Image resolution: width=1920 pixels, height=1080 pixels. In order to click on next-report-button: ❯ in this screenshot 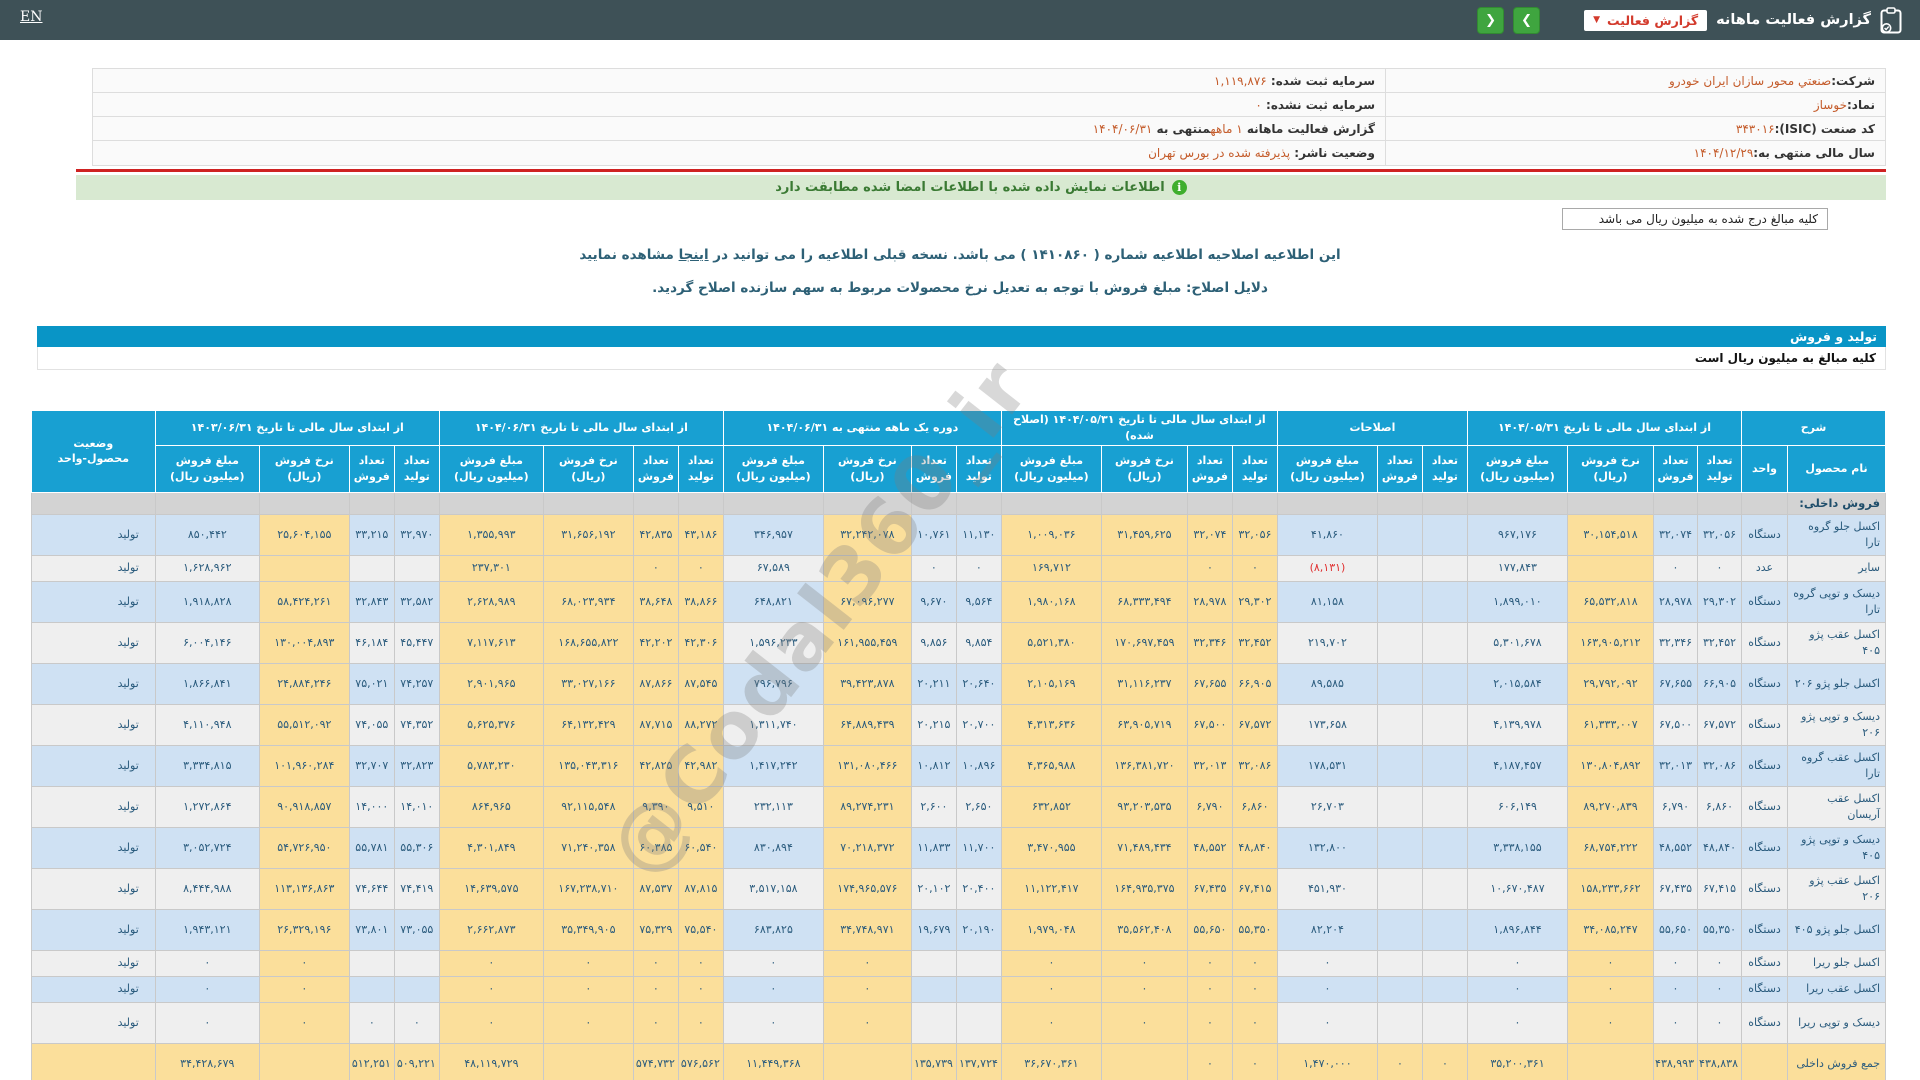, I will do `click(1527, 20)`.